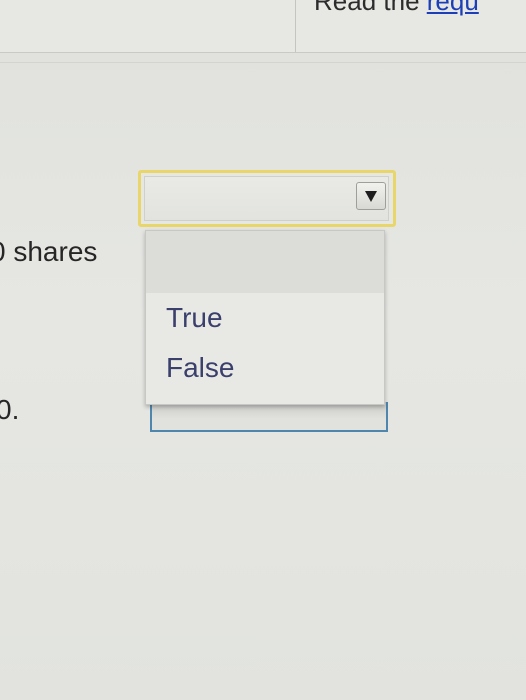 This screenshot has width=526, height=700. What do you see at coordinates (370, 8) in the screenshot?
I see `instruction-label: Read the` at bounding box center [370, 8].